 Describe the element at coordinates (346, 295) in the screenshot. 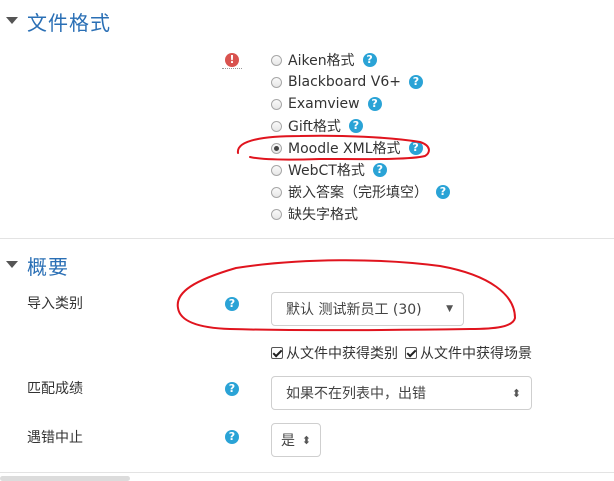

I see `annotation-stroke-category` at that location.